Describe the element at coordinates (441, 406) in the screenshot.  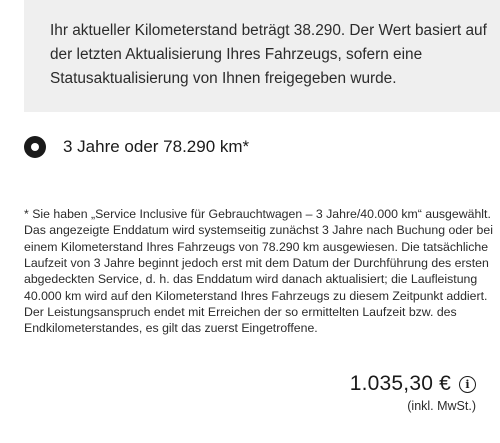
I see `vat-note: (inkl. MwSt.)` at that location.